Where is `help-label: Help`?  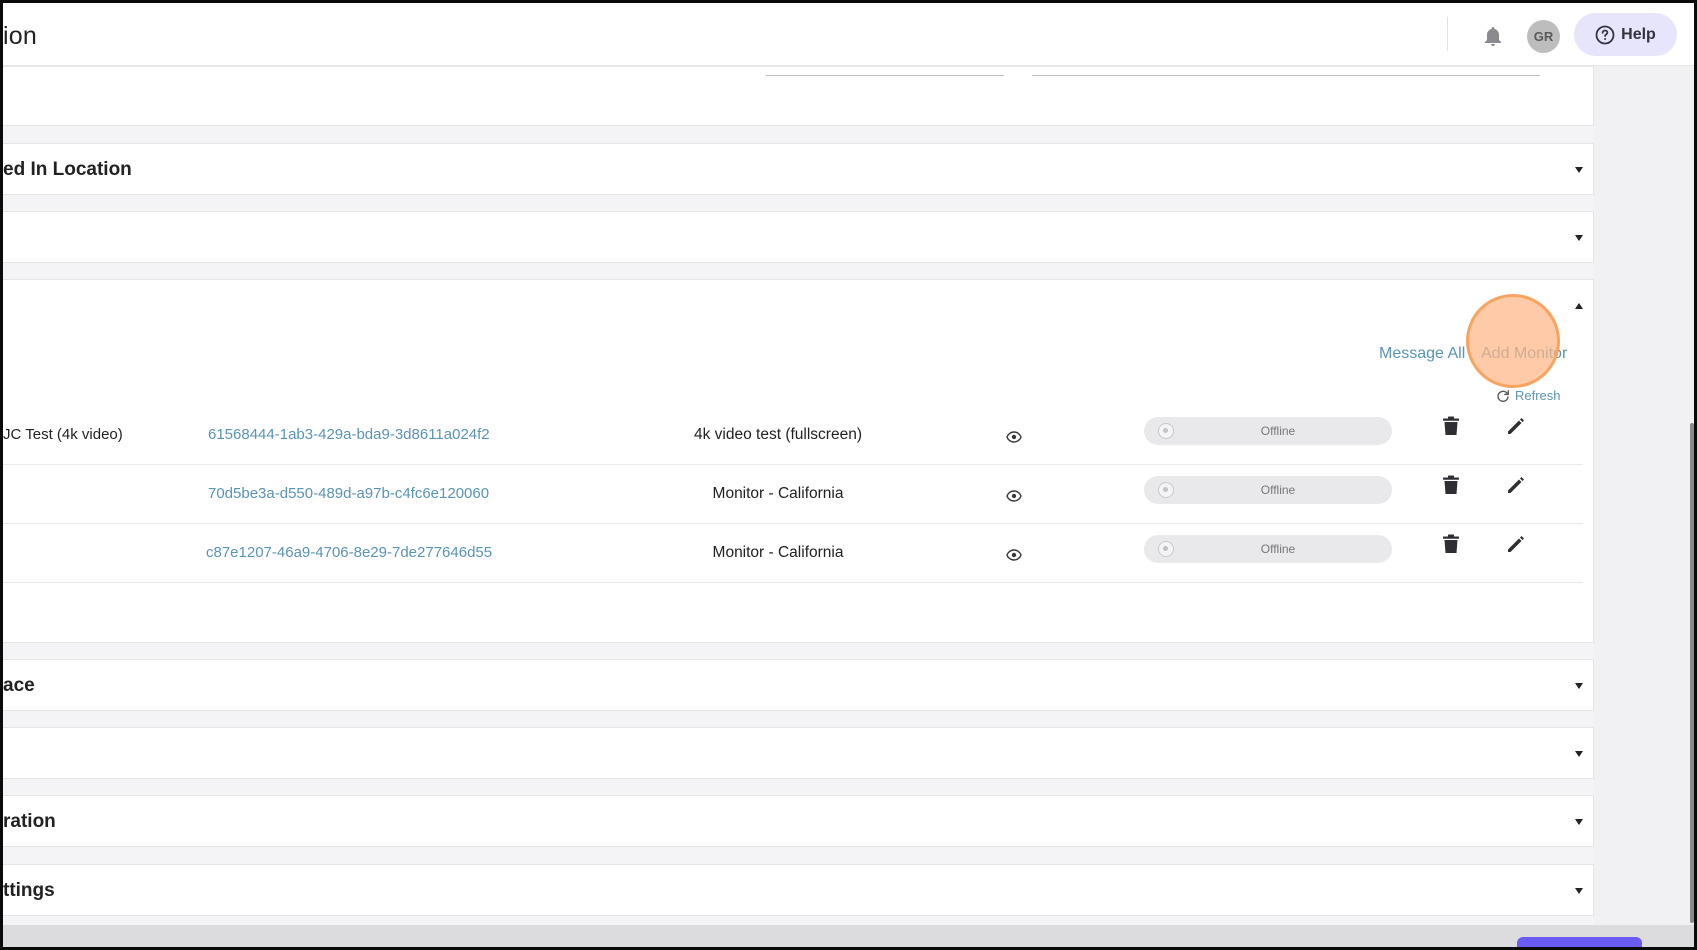
help-label: Help is located at coordinates (1638, 34).